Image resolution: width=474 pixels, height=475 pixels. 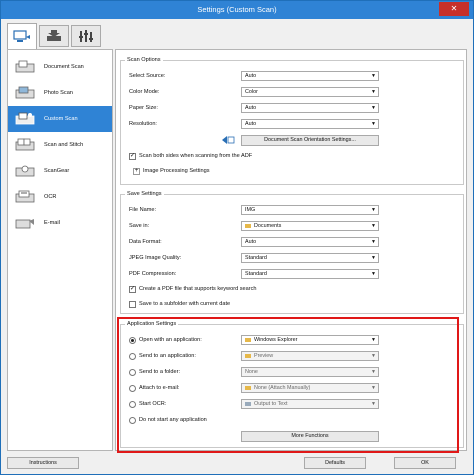 I want to click on tab-scan-from-panel, so click(x=54, y=36).